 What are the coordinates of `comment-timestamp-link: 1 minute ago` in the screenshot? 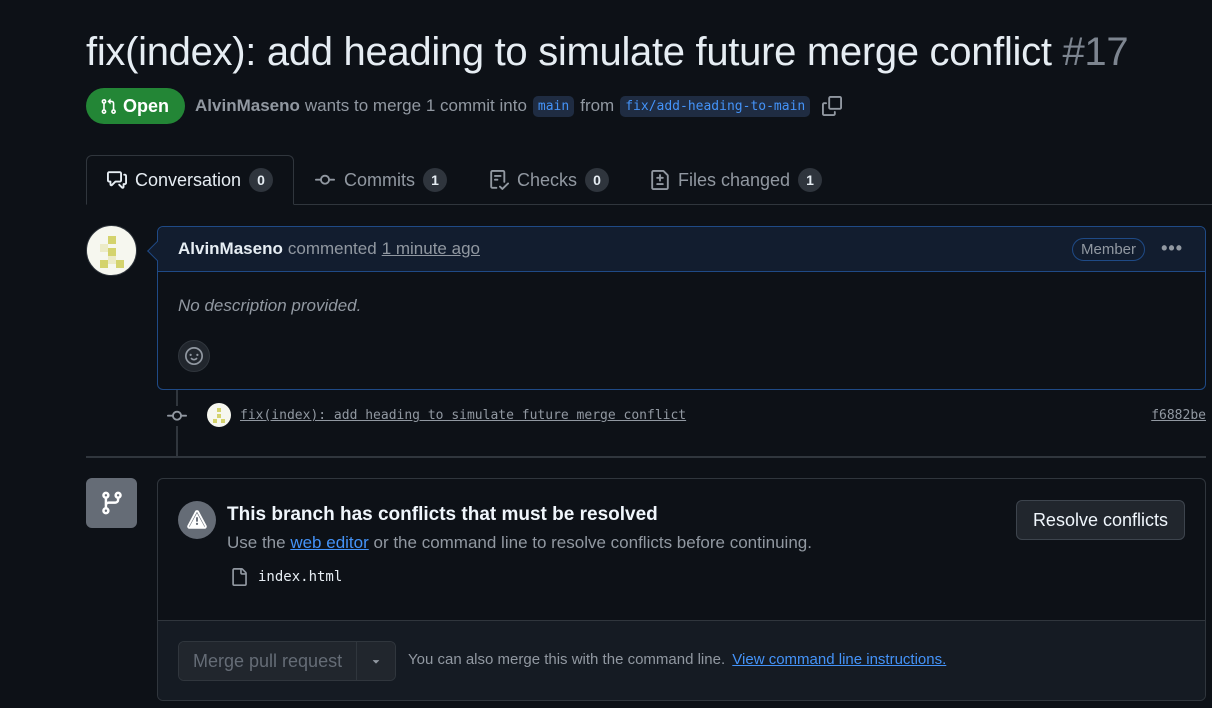 It's located at (431, 249).